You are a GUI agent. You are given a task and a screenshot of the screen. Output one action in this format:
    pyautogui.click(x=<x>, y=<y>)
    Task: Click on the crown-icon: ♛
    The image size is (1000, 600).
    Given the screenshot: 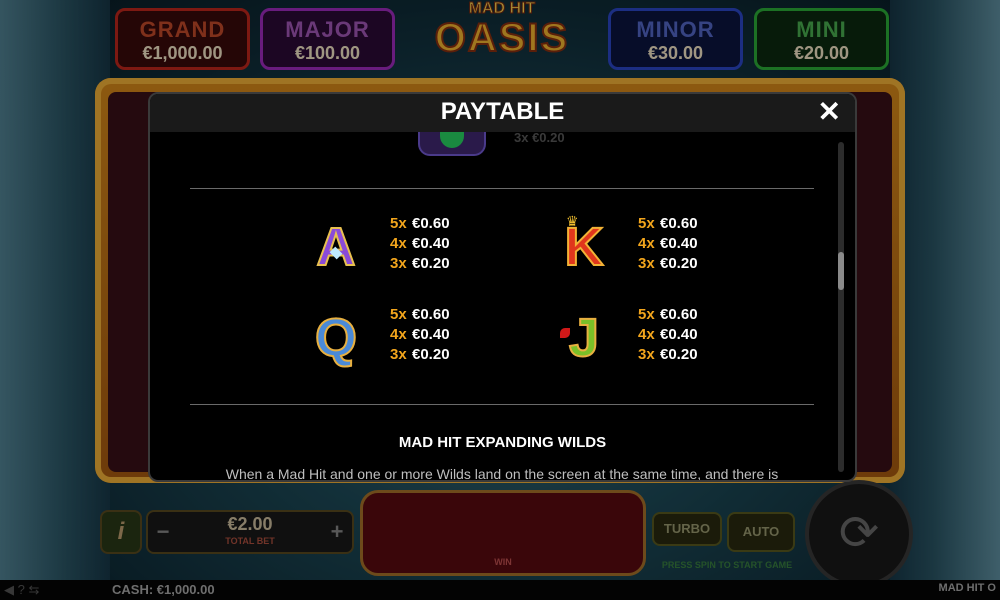 What is the action you would take?
    pyautogui.click(x=572, y=221)
    